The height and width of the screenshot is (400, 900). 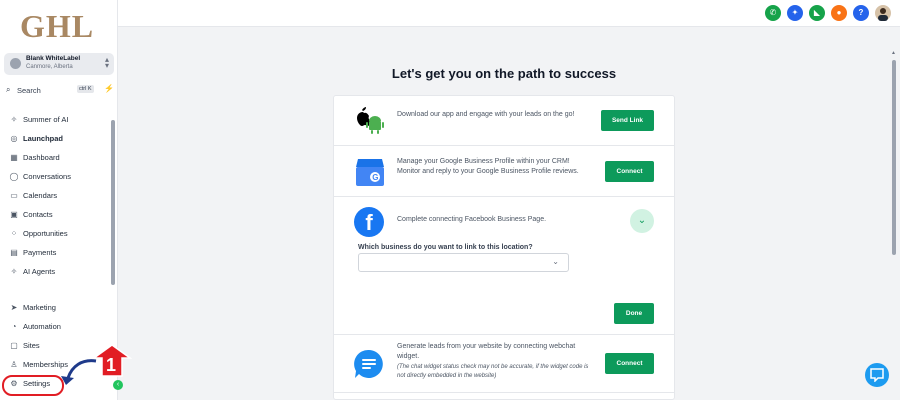 I want to click on help-icon: ?, so click(x=861, y=13).